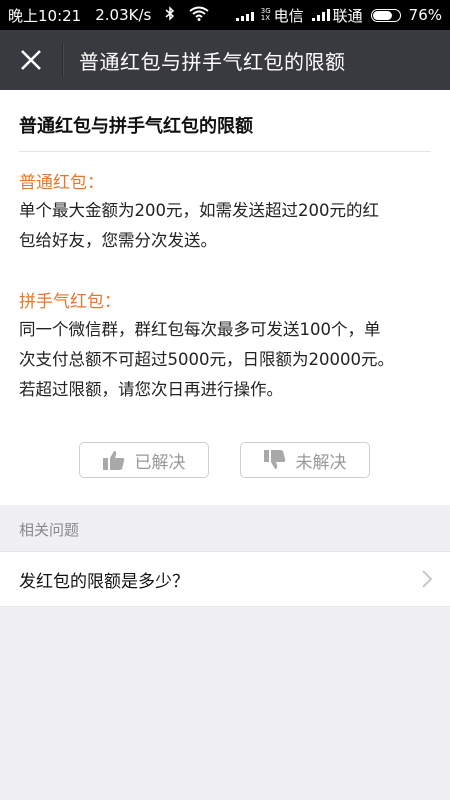  I want to click on close-icon, so click(31, 60).